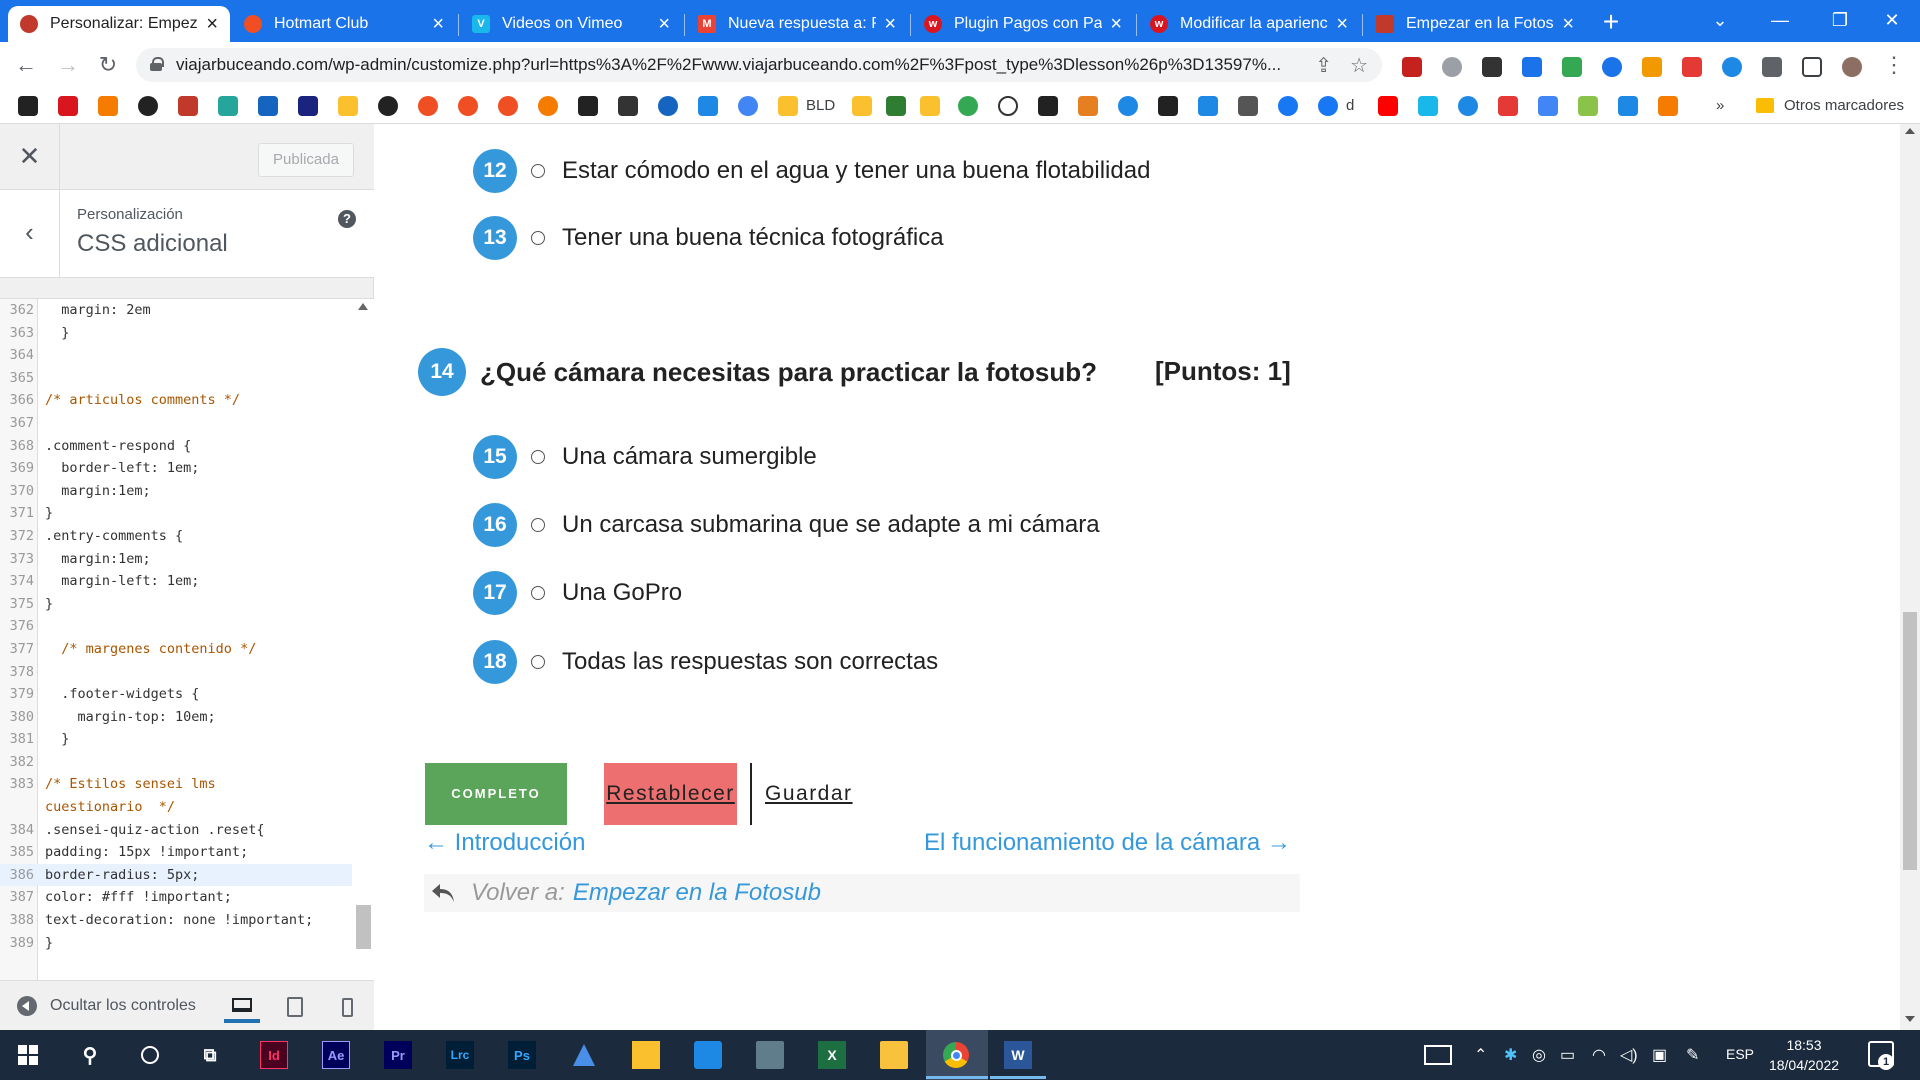 The width and height of the screenshot is (1920, 1080). Describe the element at coordinates (1323, 65) in the screenshot. I see `share-icon: ⇪` at that location.